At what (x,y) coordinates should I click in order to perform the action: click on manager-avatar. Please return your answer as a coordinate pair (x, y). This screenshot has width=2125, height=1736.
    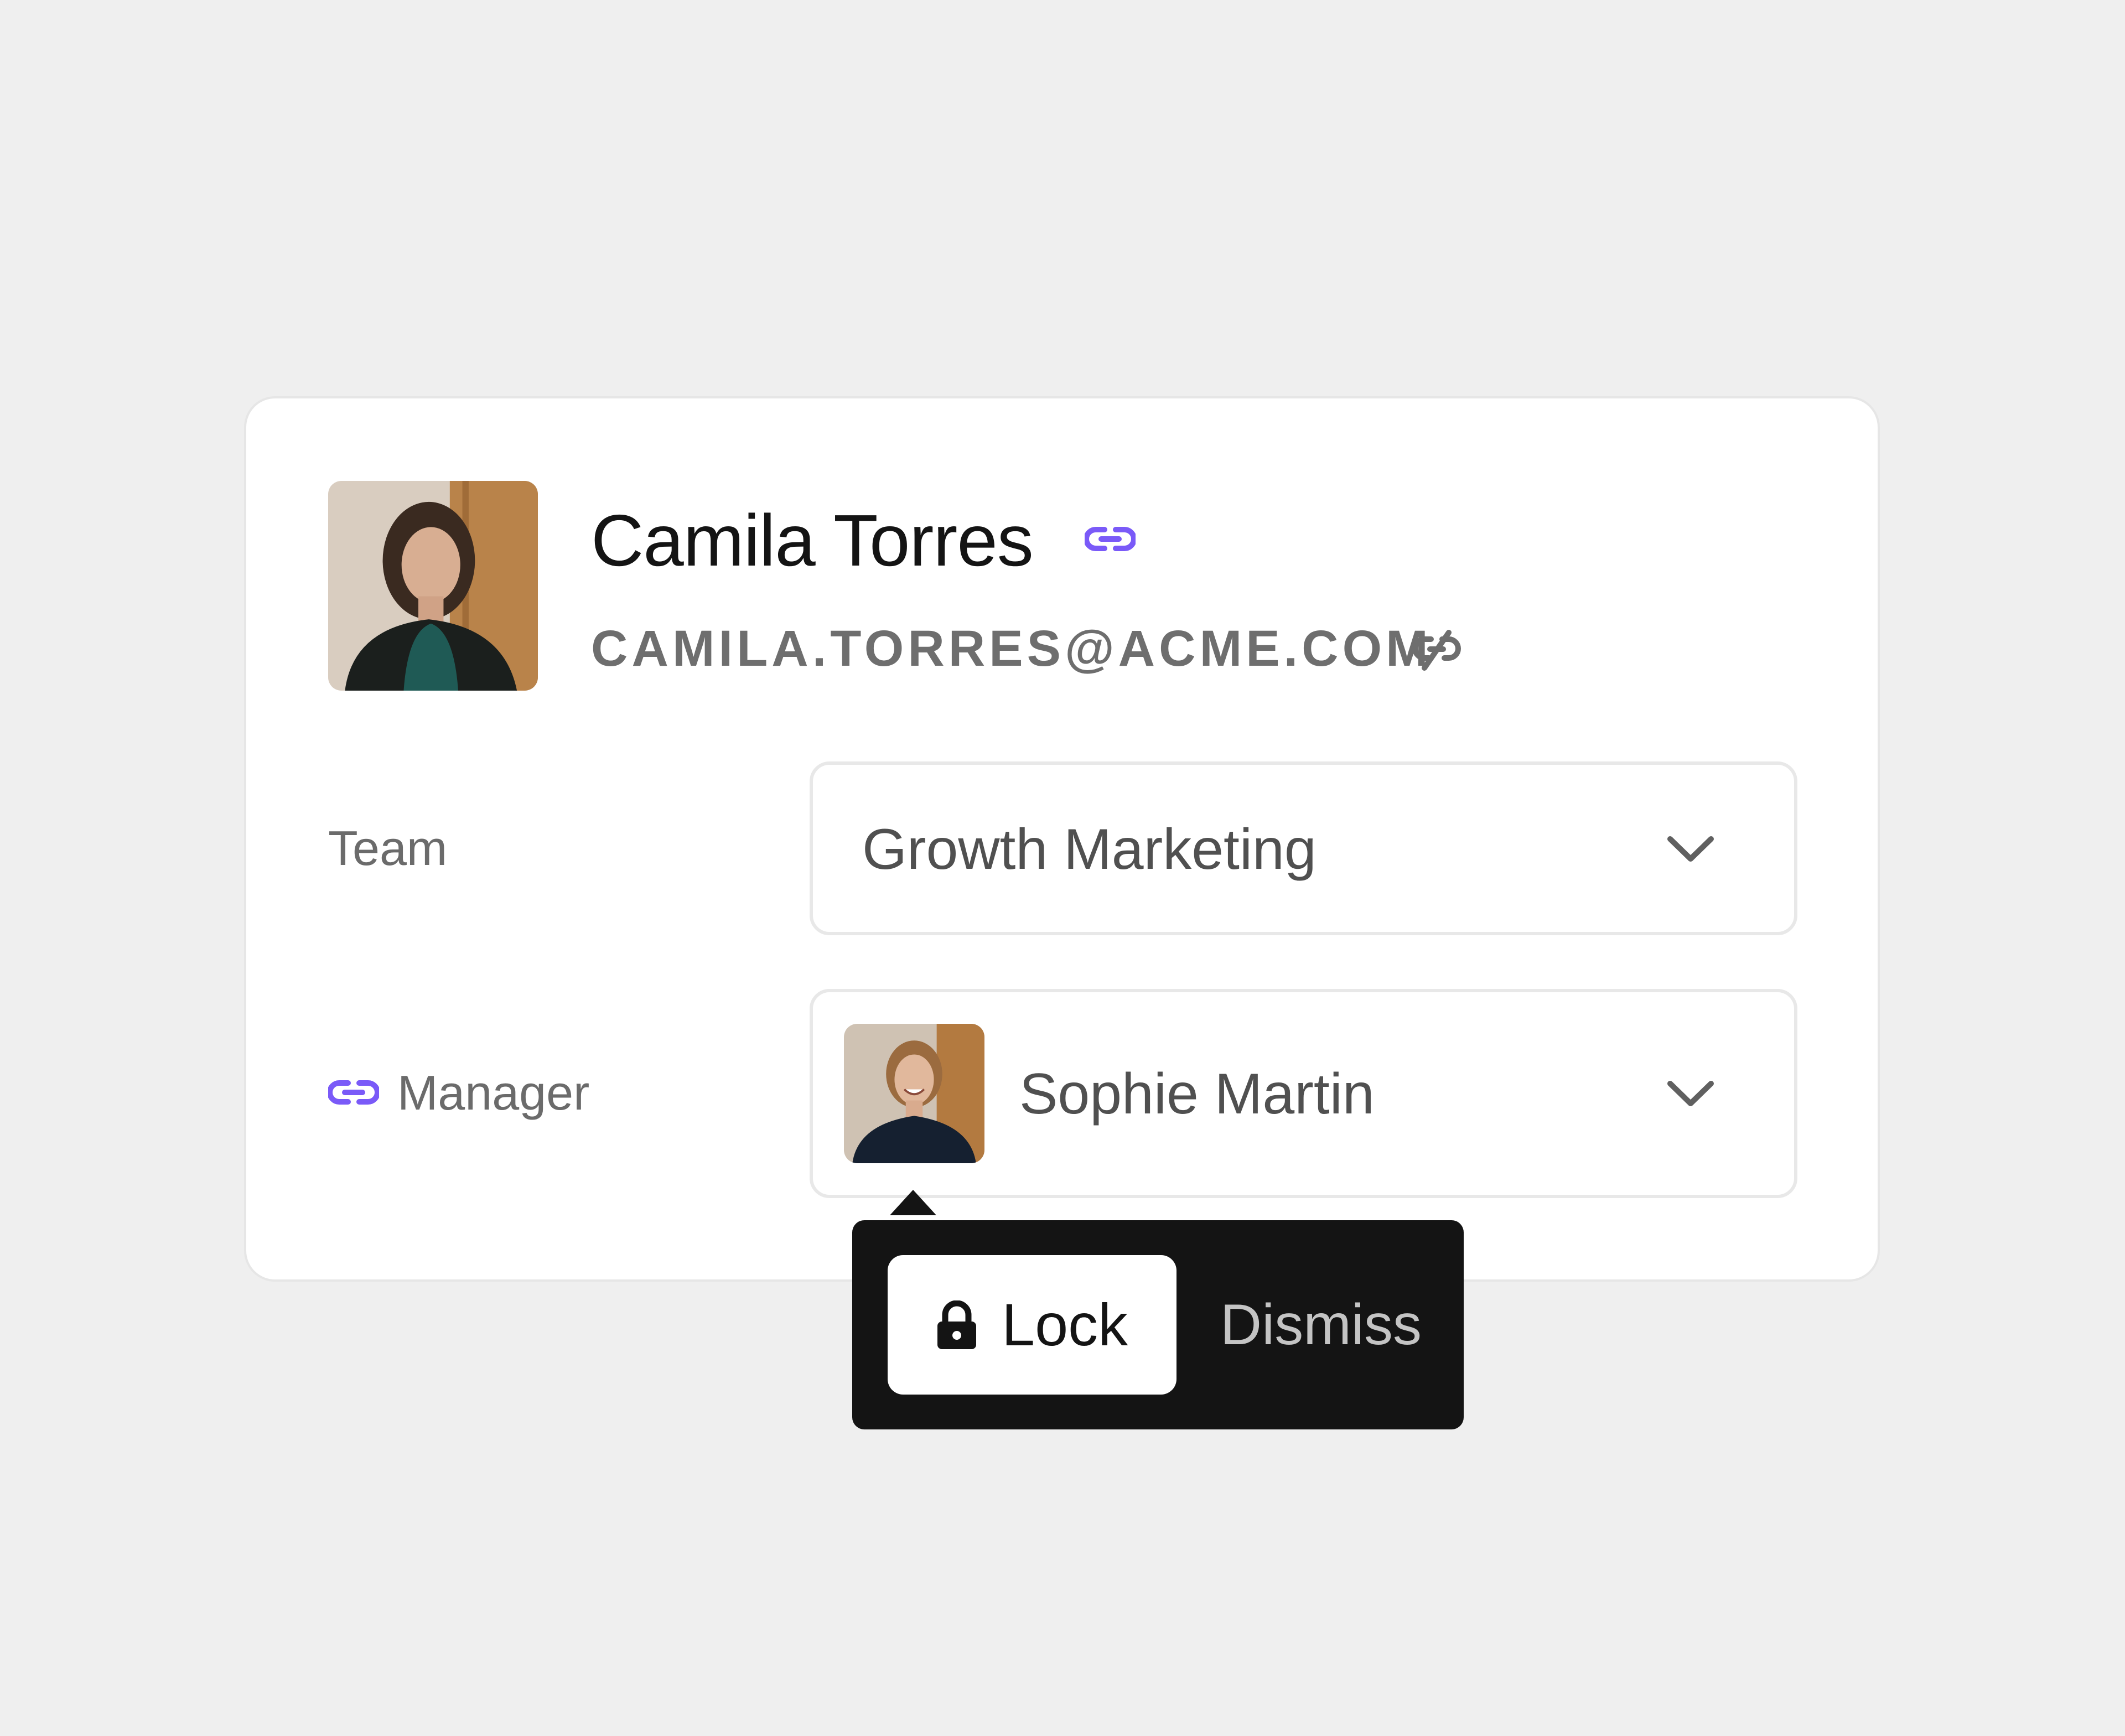
    Looking at the image, I should click on (914, 1093).